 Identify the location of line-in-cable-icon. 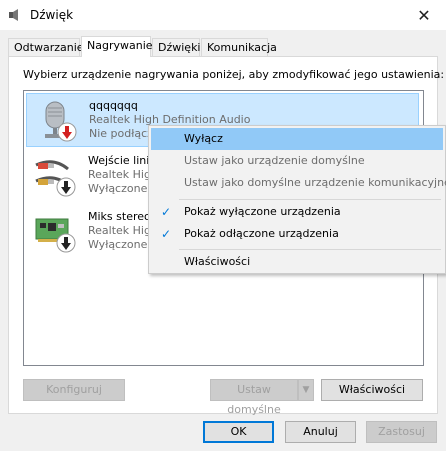
(55, 178).